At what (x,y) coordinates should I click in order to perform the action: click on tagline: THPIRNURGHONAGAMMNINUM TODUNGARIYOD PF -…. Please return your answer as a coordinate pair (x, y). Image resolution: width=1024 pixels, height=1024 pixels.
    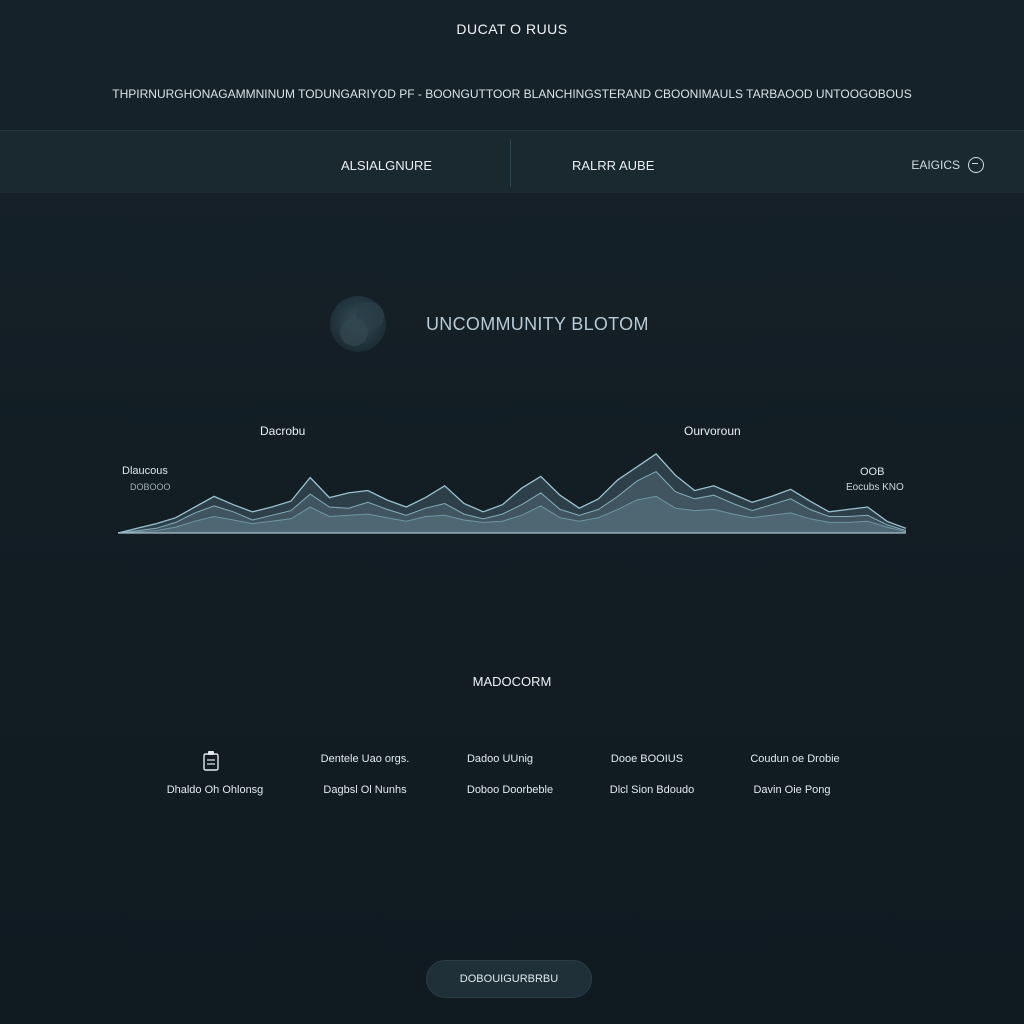
    Looking at the image, I should click on (512, 94).